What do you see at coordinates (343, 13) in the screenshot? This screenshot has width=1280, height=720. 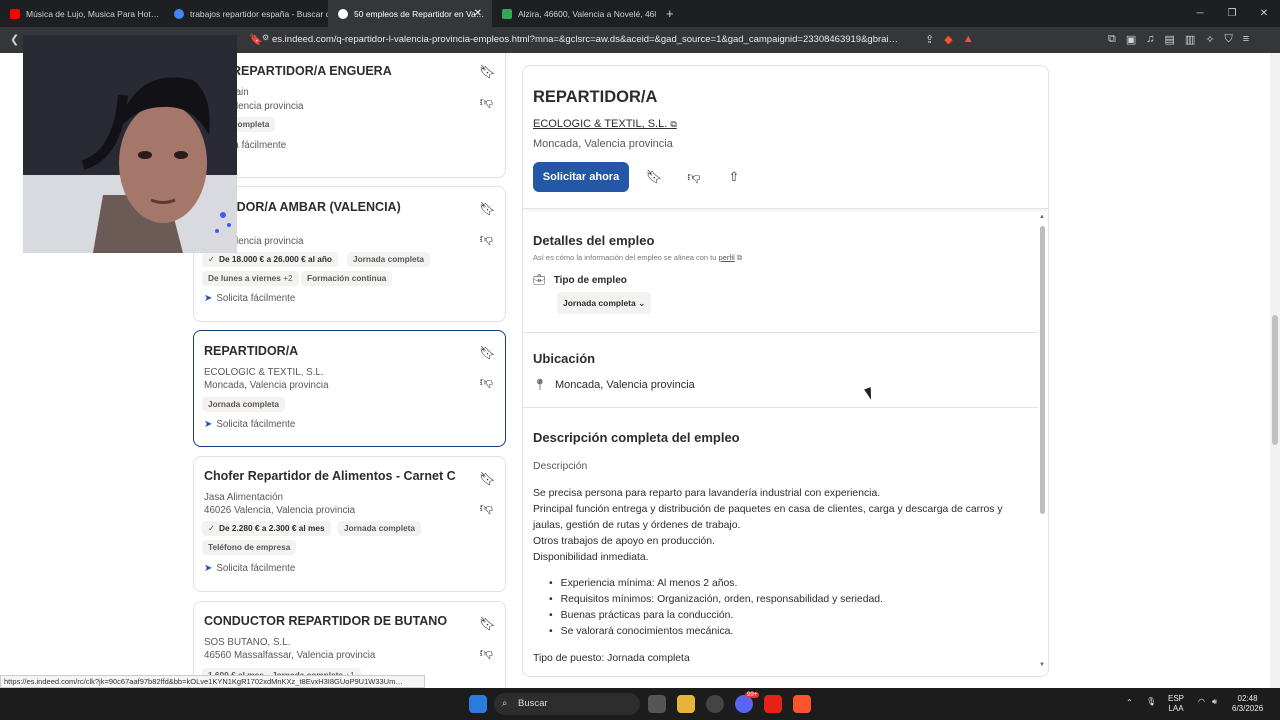 I see `indeed-icon` at bounding box center [343, 13].